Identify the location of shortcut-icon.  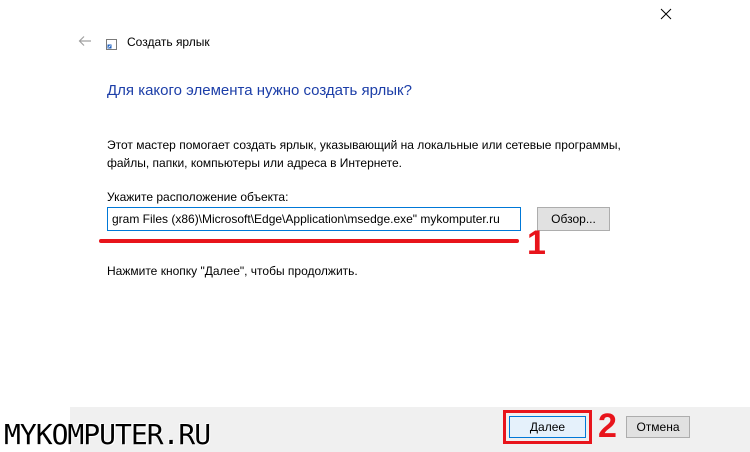
(111, 43).